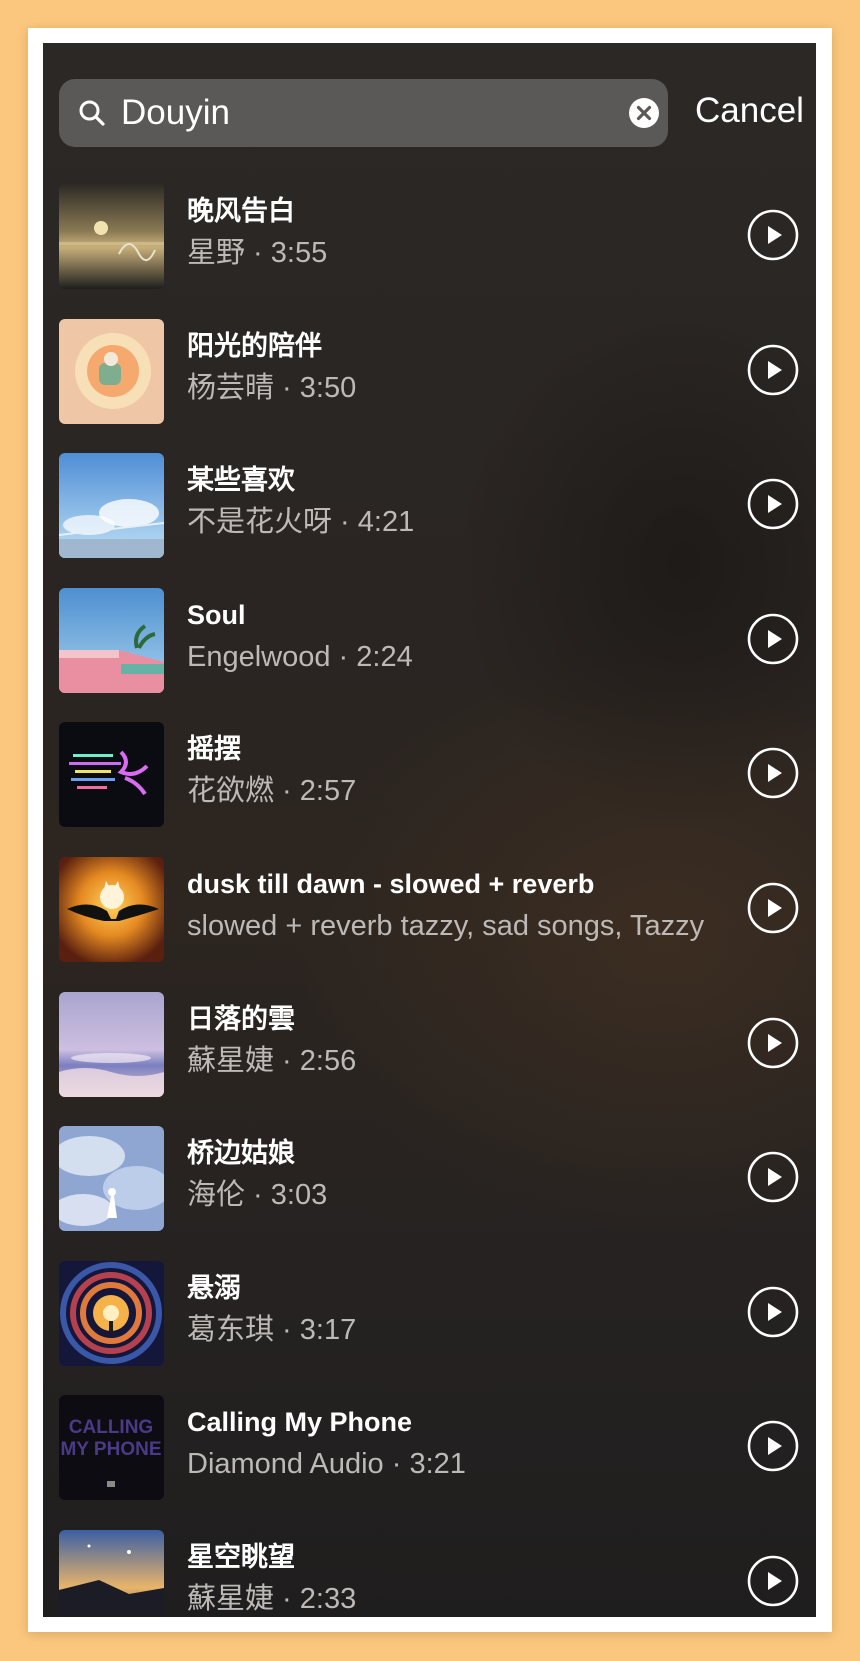  I want to click on track-row: 晚风告白 星野 · 3:55, so click(429, 248).